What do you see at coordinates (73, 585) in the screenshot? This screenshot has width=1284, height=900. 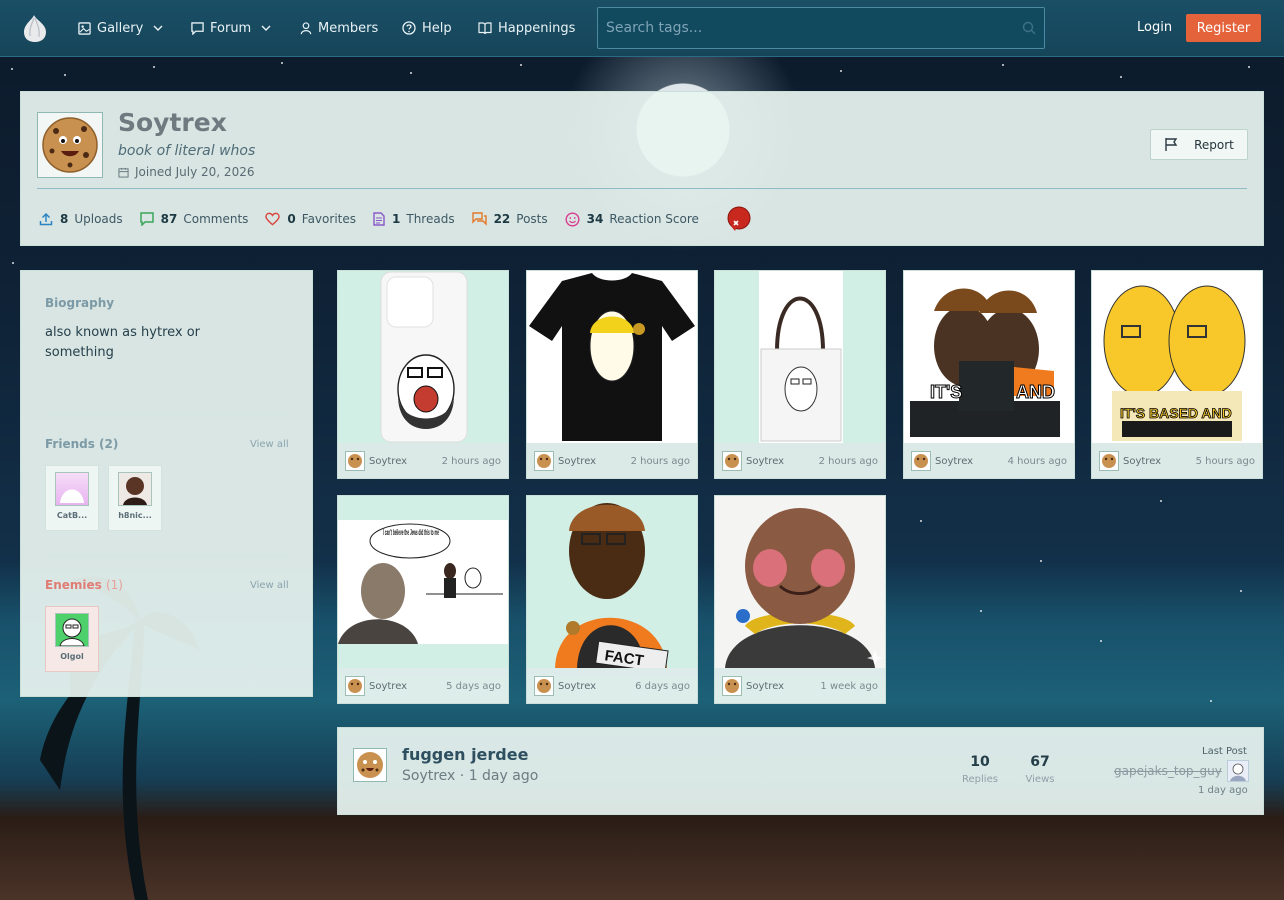 I see `enemies-title-text: Enemies` at bounding box center [73, 585].